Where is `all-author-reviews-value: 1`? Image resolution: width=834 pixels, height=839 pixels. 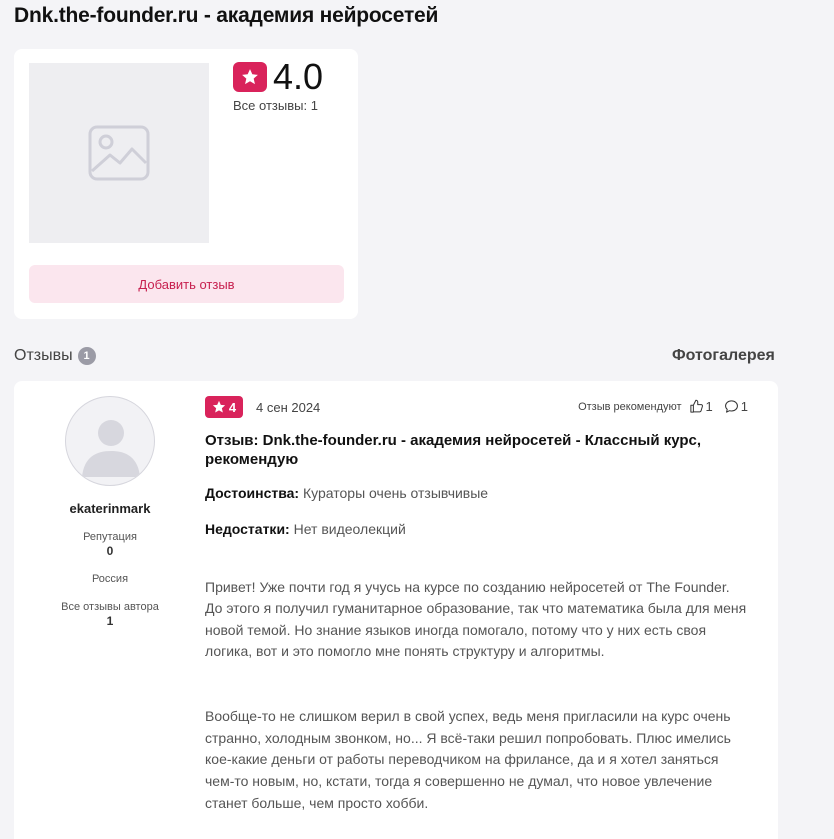
all-author-reviews-value: 1 is located at coordinates (110, 621).